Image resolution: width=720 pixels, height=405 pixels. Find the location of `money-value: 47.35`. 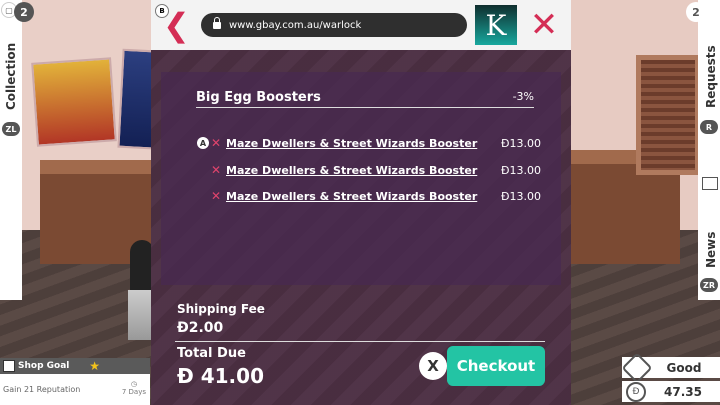

money-value: 47.35 is located at coordinates (683, 391).